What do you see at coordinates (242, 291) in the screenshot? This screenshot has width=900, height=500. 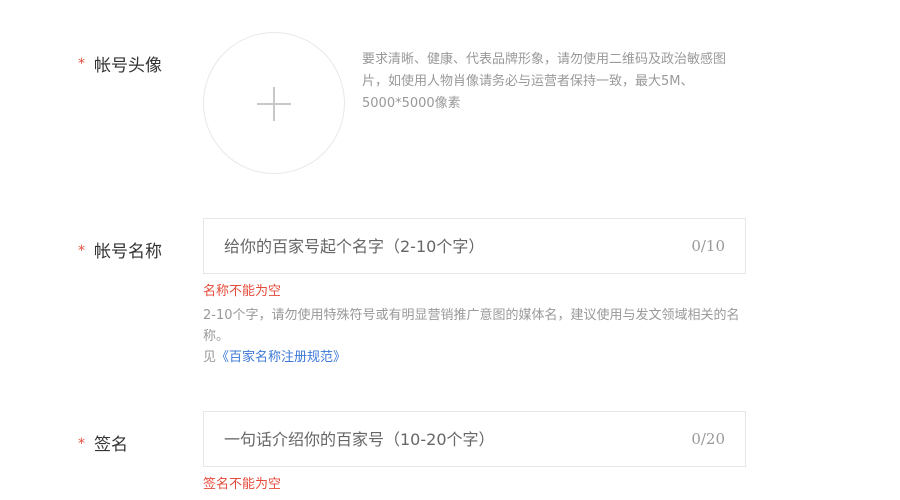 I see `account-name-error: 名称不能为空` at bounding box center [242, 291].